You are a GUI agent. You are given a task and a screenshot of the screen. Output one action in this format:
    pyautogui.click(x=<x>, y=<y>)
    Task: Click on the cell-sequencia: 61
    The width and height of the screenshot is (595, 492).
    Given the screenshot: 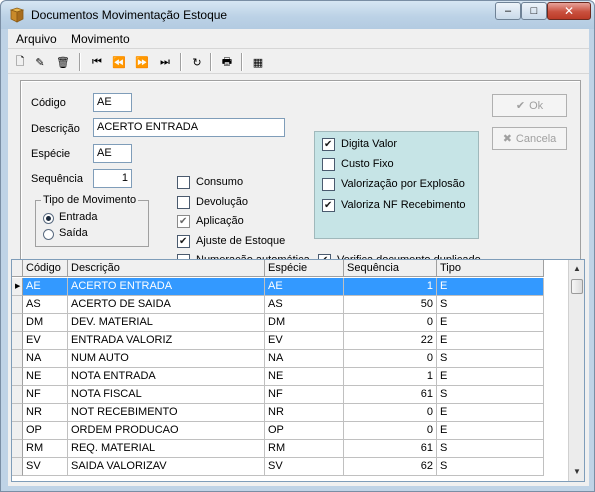 What is the action you would take?
    pyautogui.click(x=390, y=395)
    